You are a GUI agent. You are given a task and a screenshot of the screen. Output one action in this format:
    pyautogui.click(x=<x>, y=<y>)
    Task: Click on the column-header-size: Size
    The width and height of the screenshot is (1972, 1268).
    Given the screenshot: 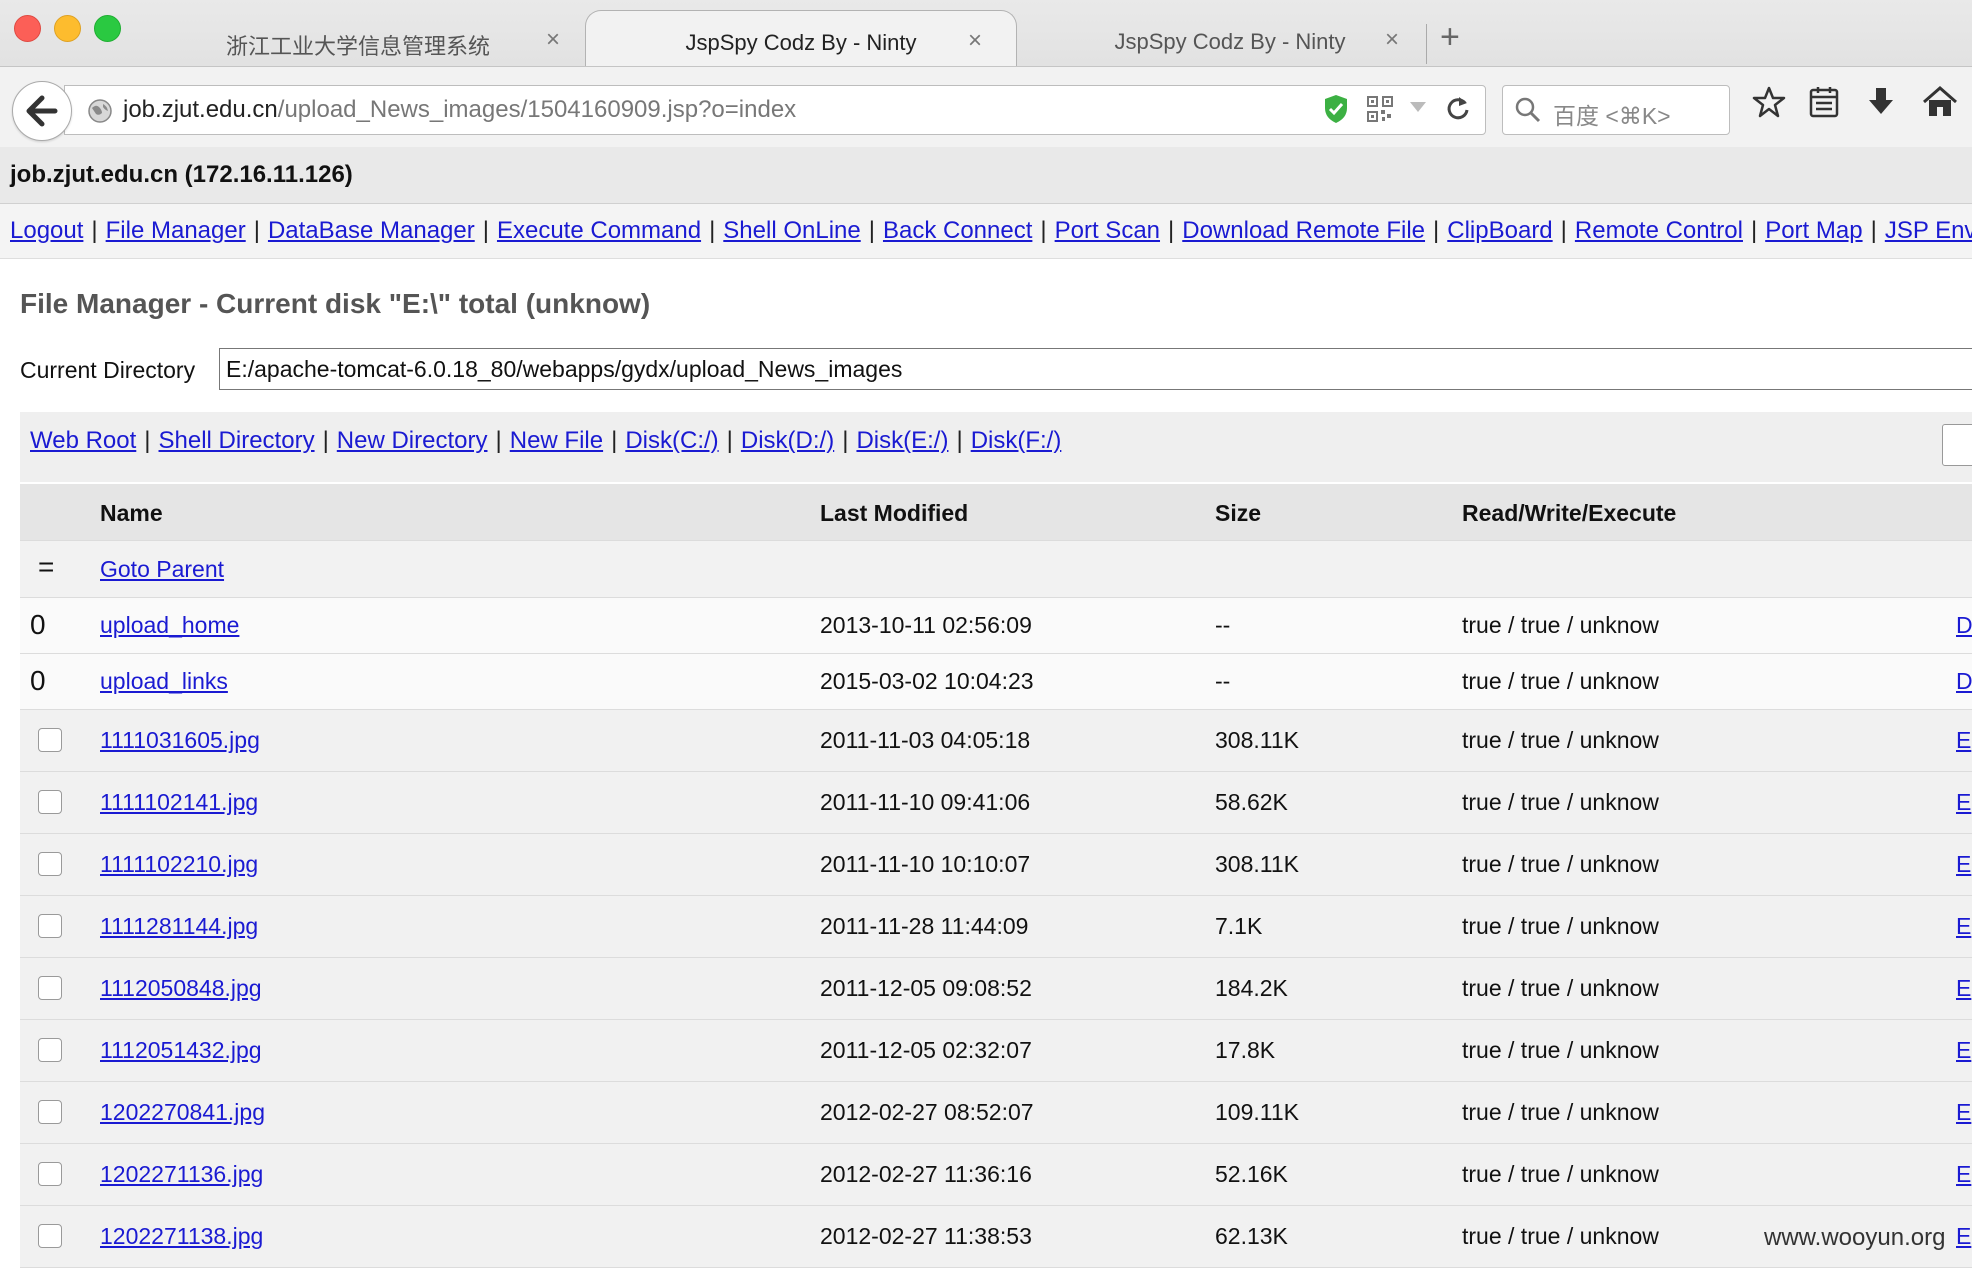 What is the action you would take?
    pyautogui.click(x=1238, y=513)
    